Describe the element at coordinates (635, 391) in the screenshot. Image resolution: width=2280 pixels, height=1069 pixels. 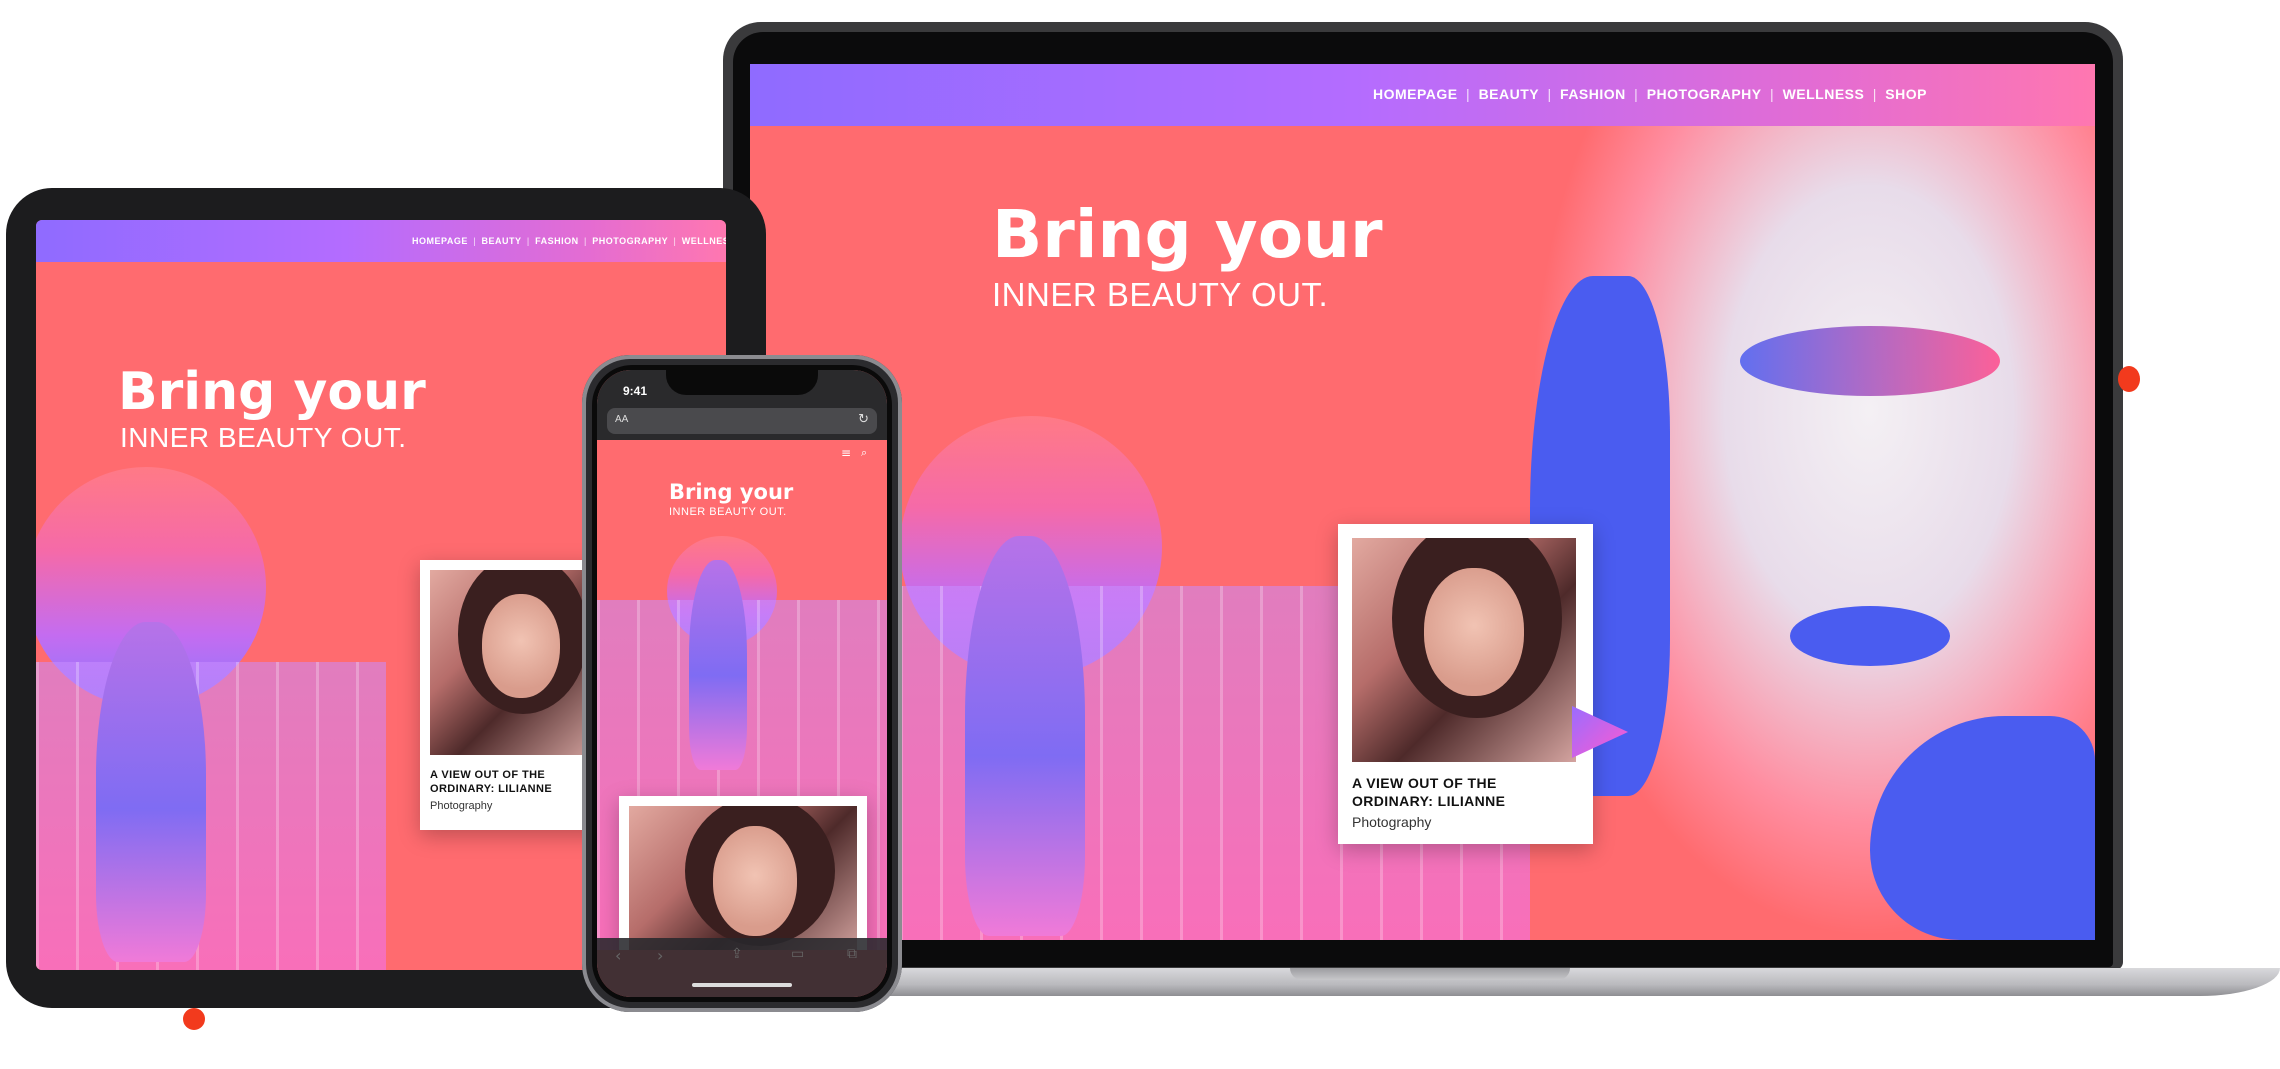
I see `status-time: 9:41` at that location.